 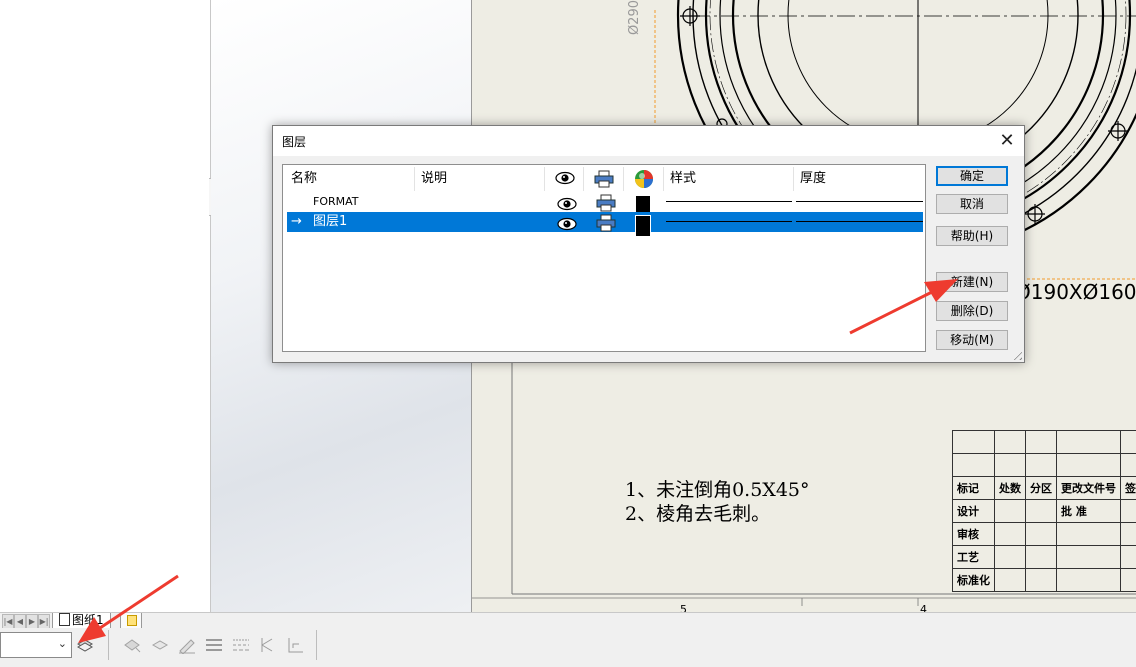 What do you see at coordinates (973, 557) in the screenshot?
I see `title-block-cell: 工艺` at bounding box center [973, 557].